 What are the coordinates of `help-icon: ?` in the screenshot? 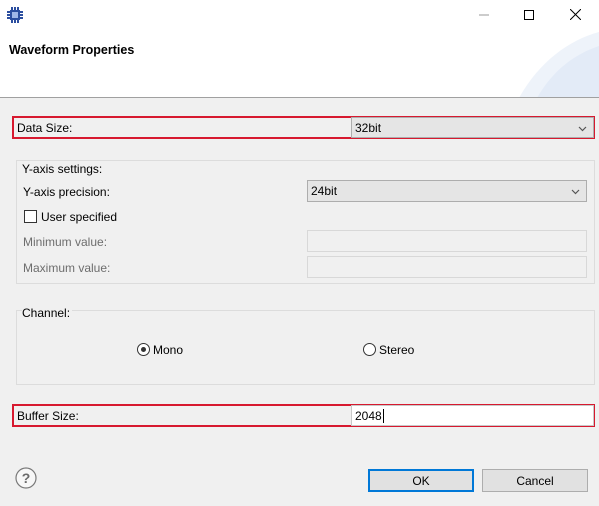 It's located at (26, 479).